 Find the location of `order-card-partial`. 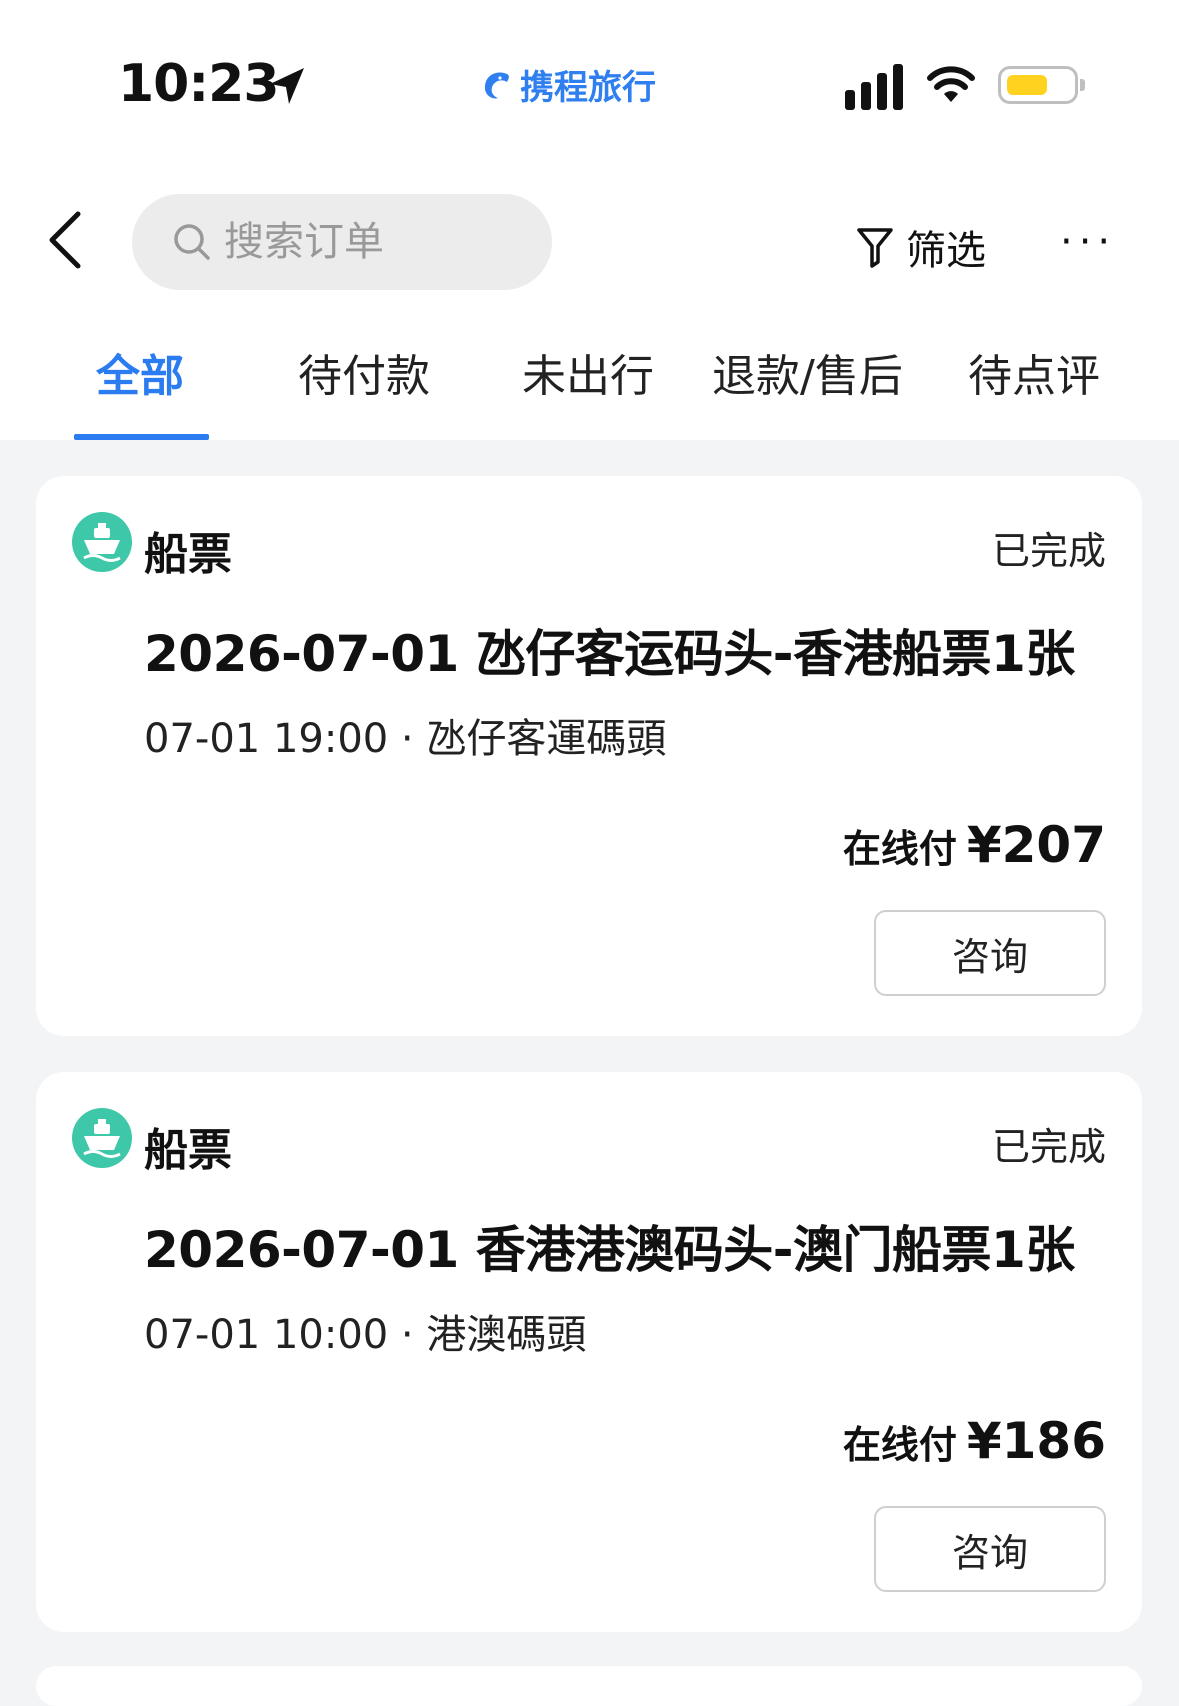

order-card-partial is located at coordinates (589, 1686).